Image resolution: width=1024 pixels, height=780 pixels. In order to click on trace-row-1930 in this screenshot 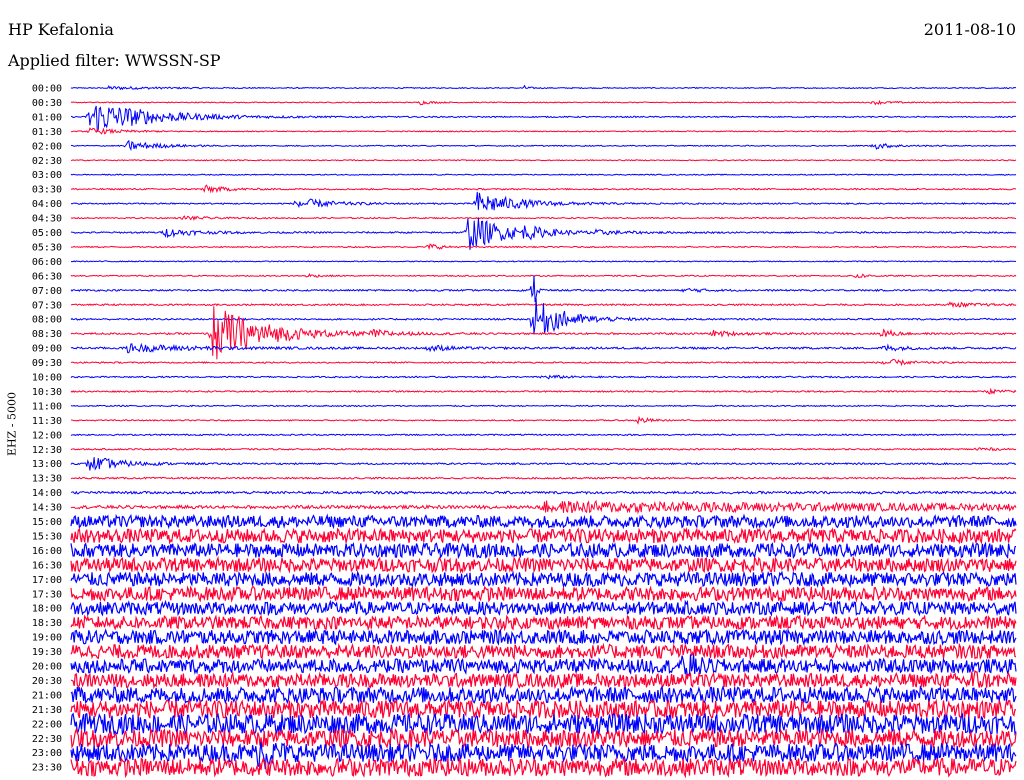, I will do `click(543, 651)`.